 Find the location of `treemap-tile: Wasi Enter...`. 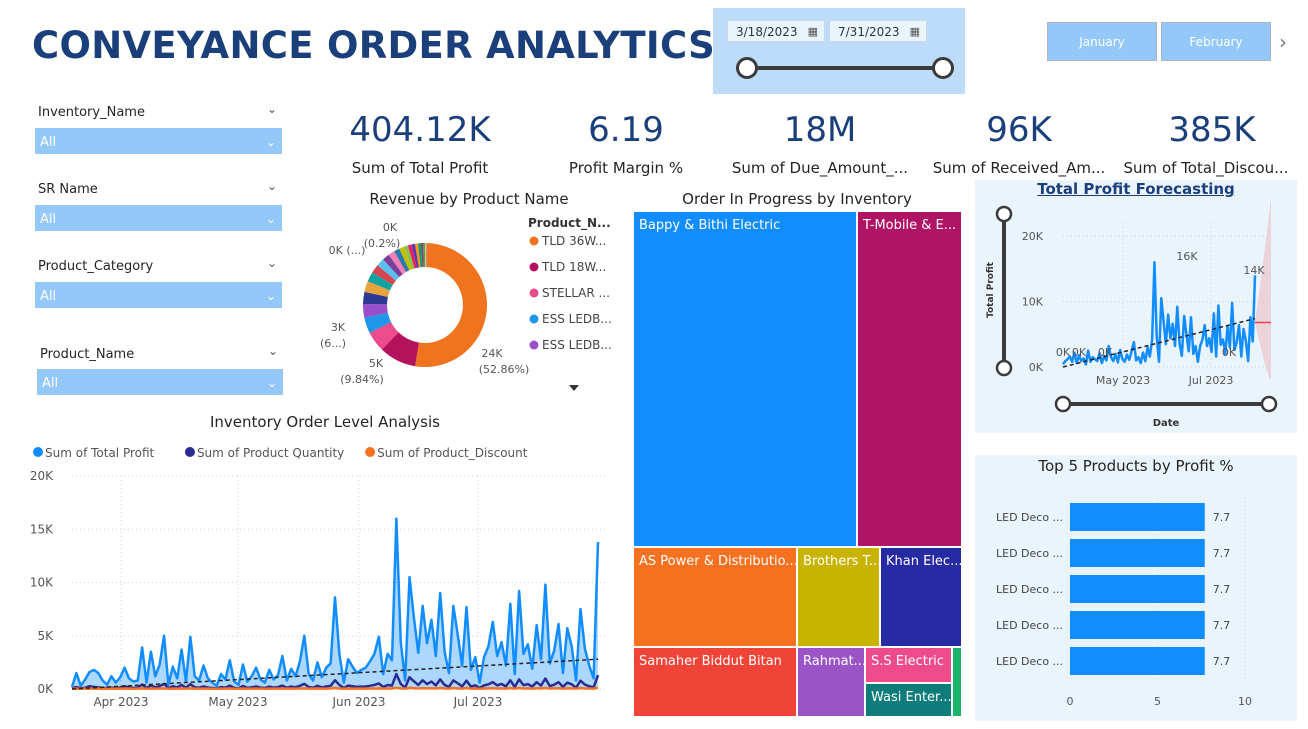

treemap-tile: Wasi Enter... is located at coordinates (908, 700).